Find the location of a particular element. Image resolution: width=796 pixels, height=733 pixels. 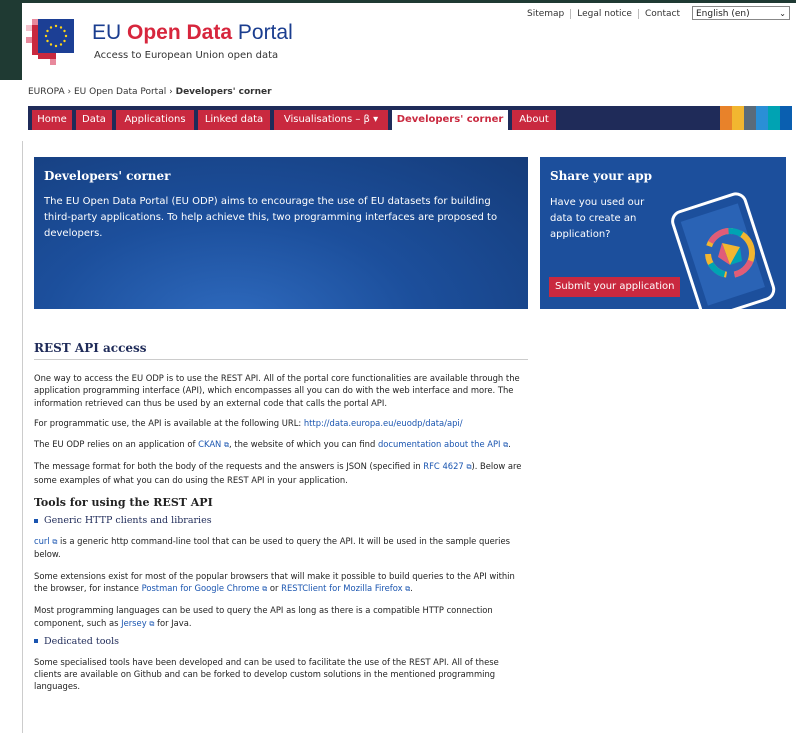

language-select: English (en) ⌄ is located at coordinates (741, 13).